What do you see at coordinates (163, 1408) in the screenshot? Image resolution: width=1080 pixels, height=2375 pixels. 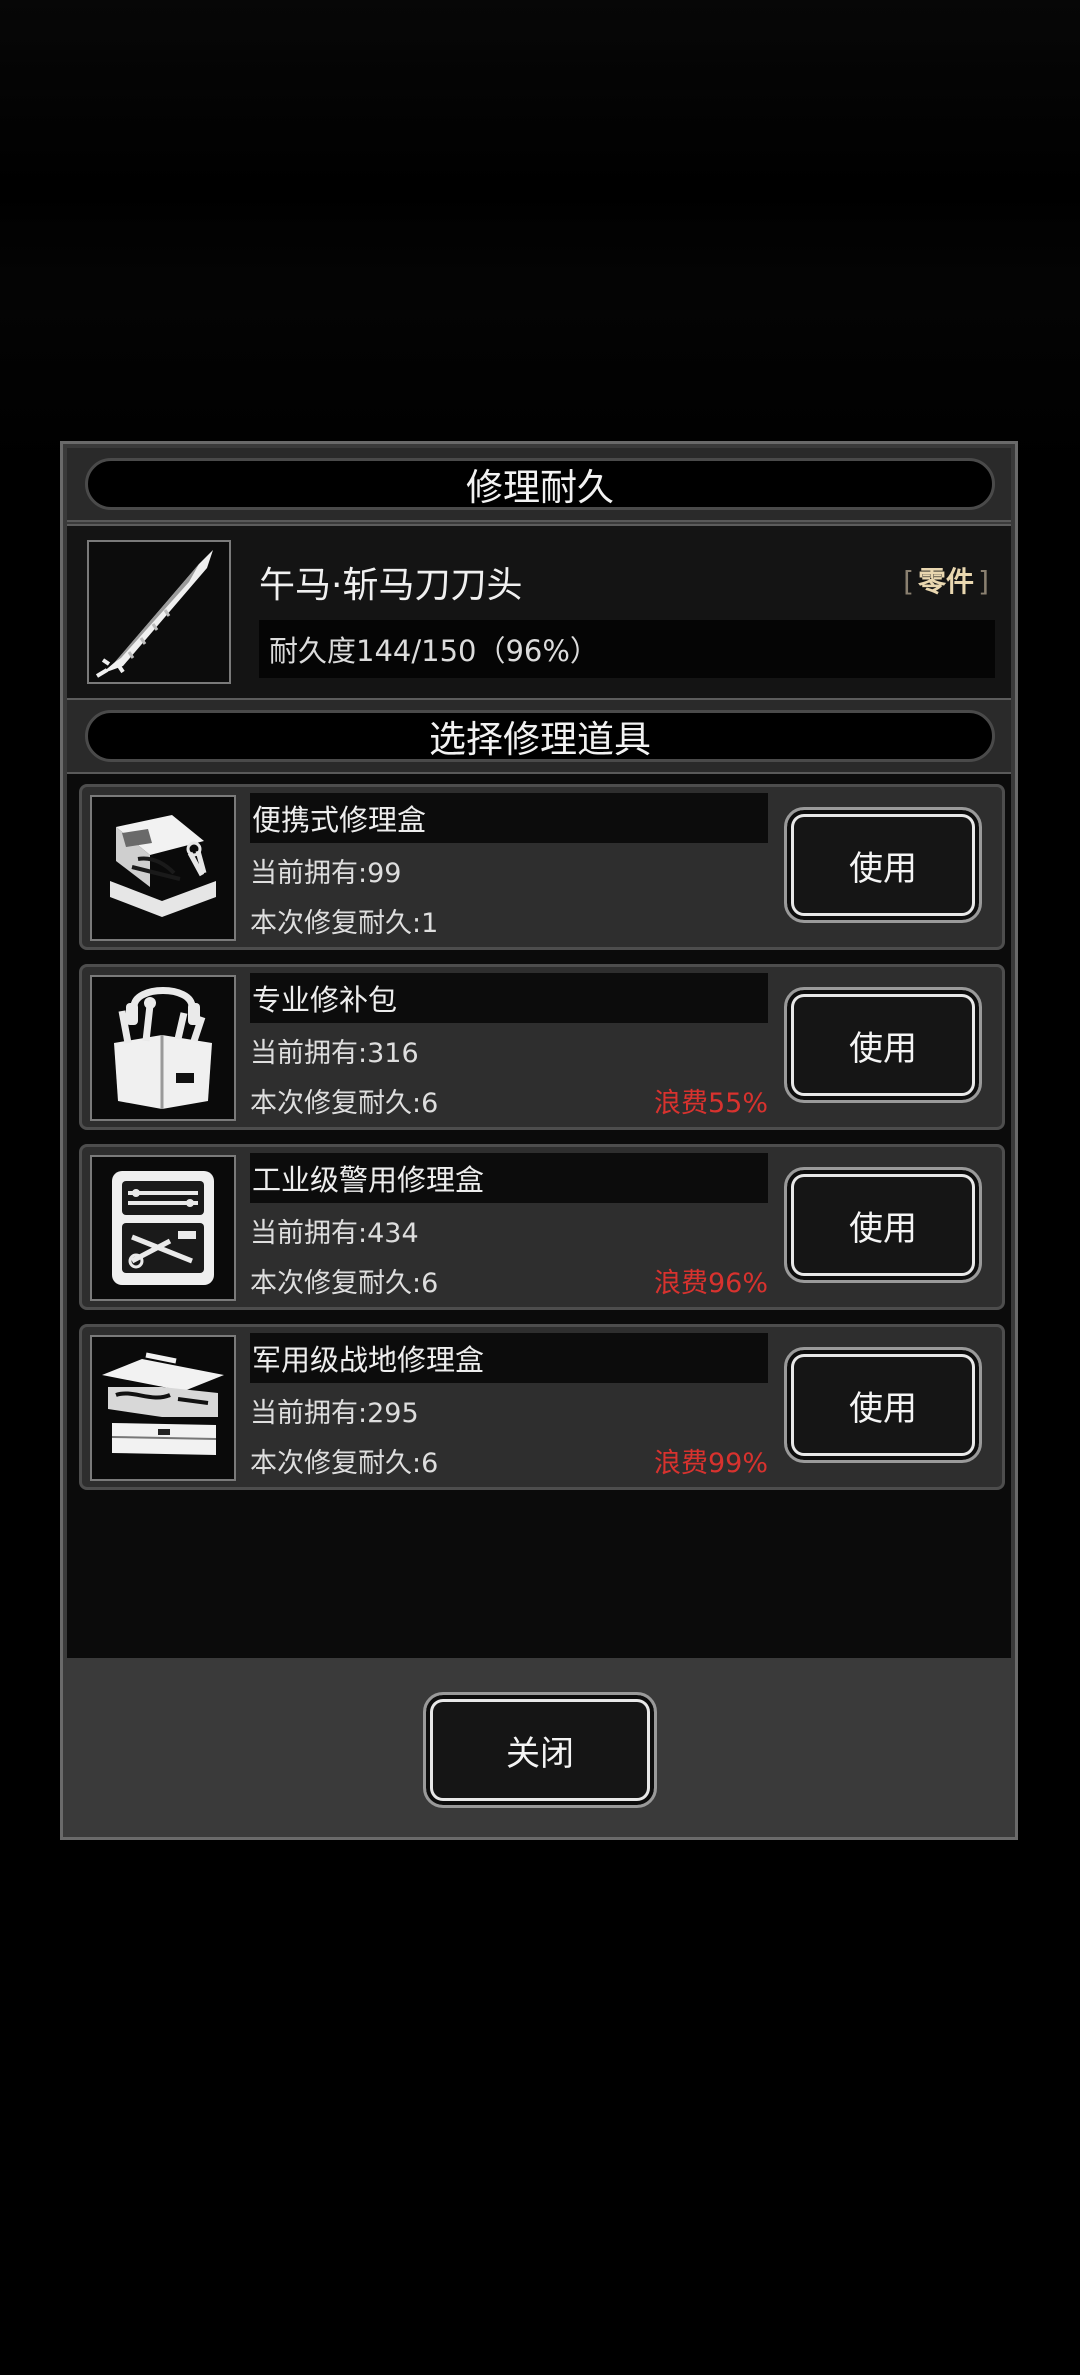 I see `military-field-repair-box-icon` at bounding box center [163, 1408].